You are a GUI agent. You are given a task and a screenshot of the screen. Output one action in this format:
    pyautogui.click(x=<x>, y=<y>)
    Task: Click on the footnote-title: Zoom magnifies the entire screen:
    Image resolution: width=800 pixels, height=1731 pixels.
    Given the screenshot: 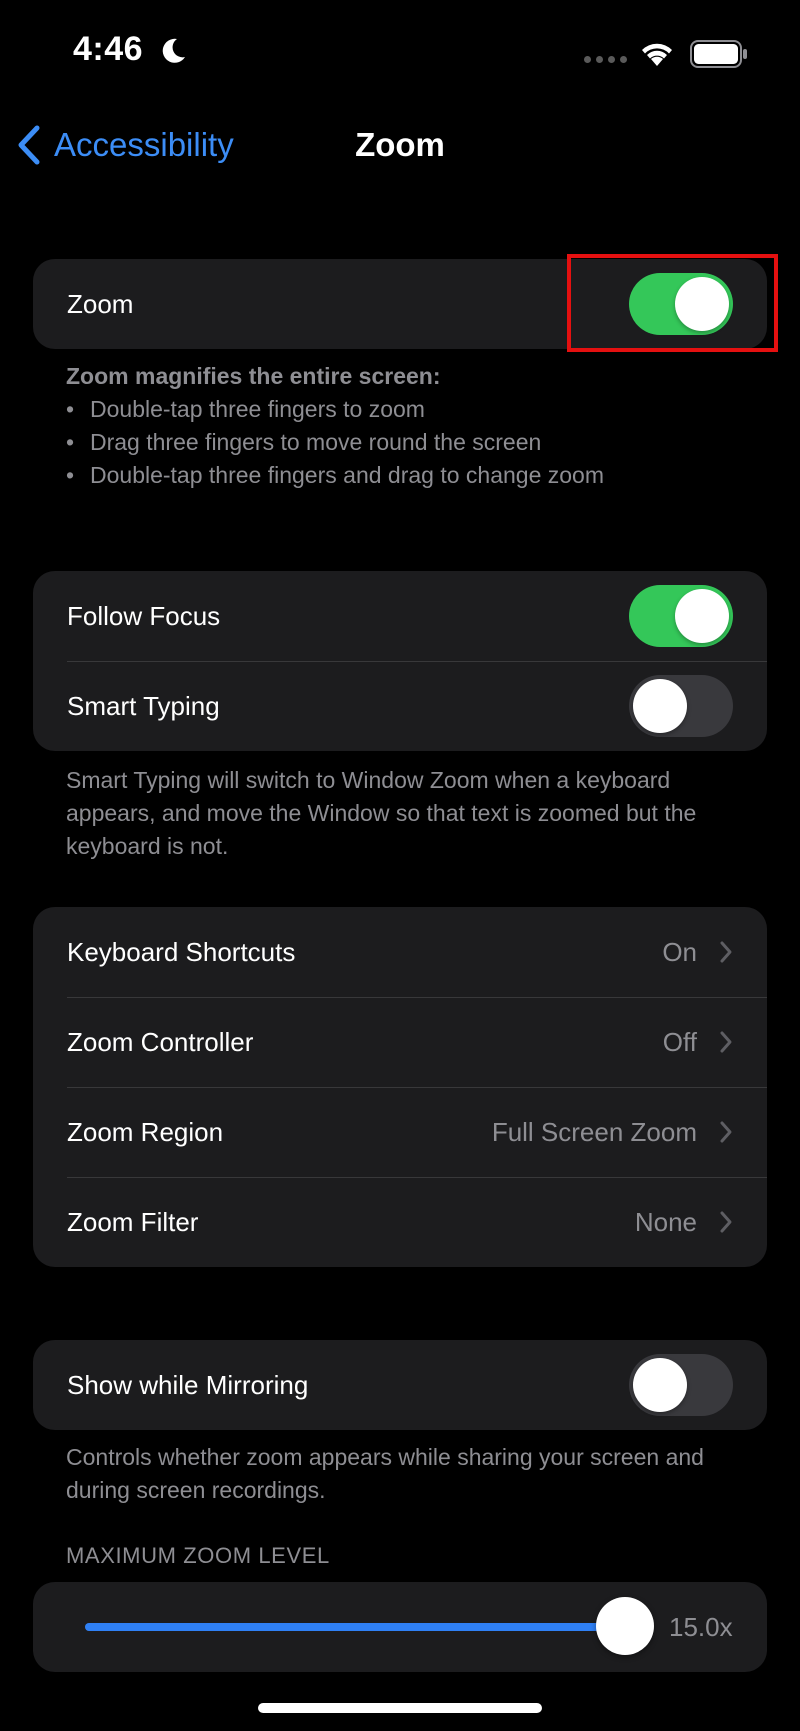 What is the action you would take?
    pyautogui.click(x=253, y=376)
    